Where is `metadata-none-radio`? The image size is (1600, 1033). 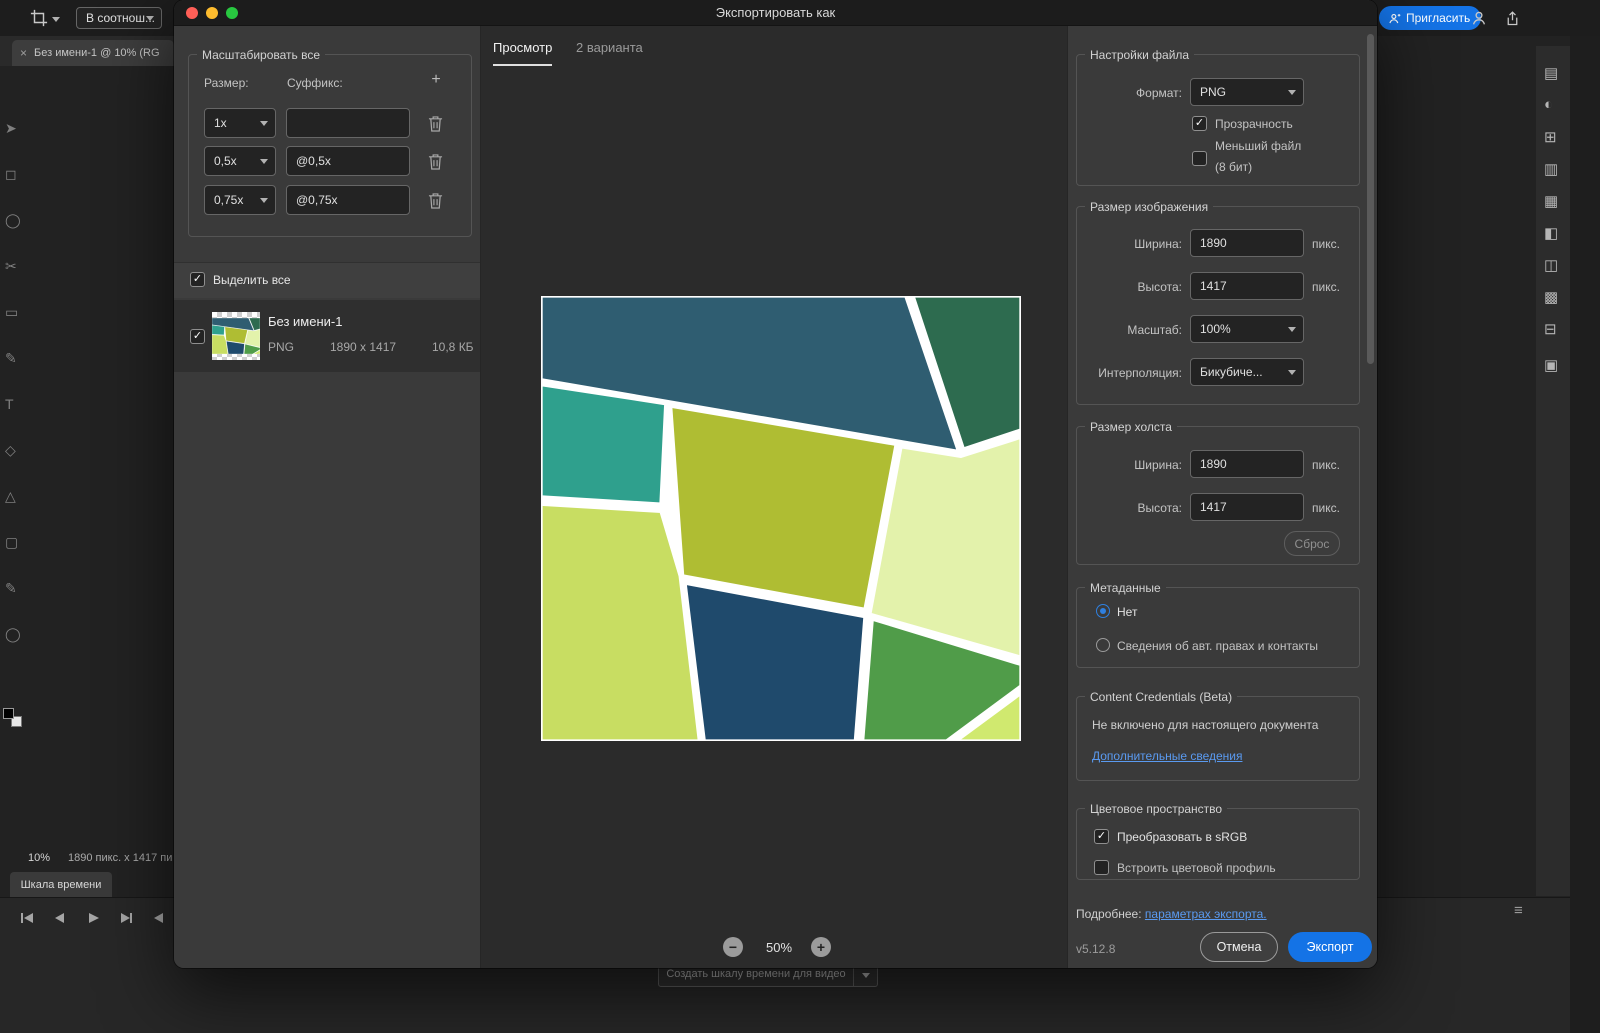
metadata-none-radio is located at coordinates (1103, 611).